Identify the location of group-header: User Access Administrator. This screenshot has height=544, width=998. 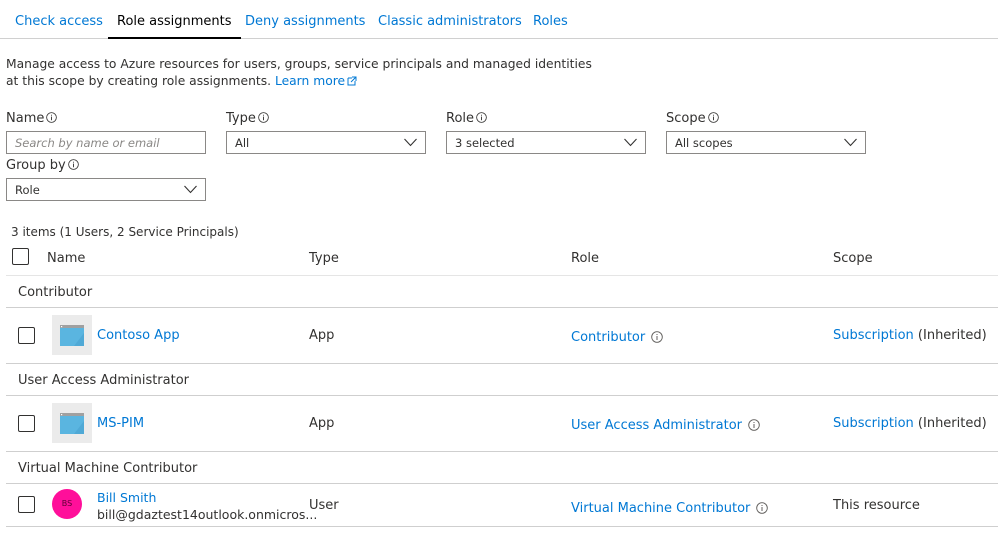
(502, 380).